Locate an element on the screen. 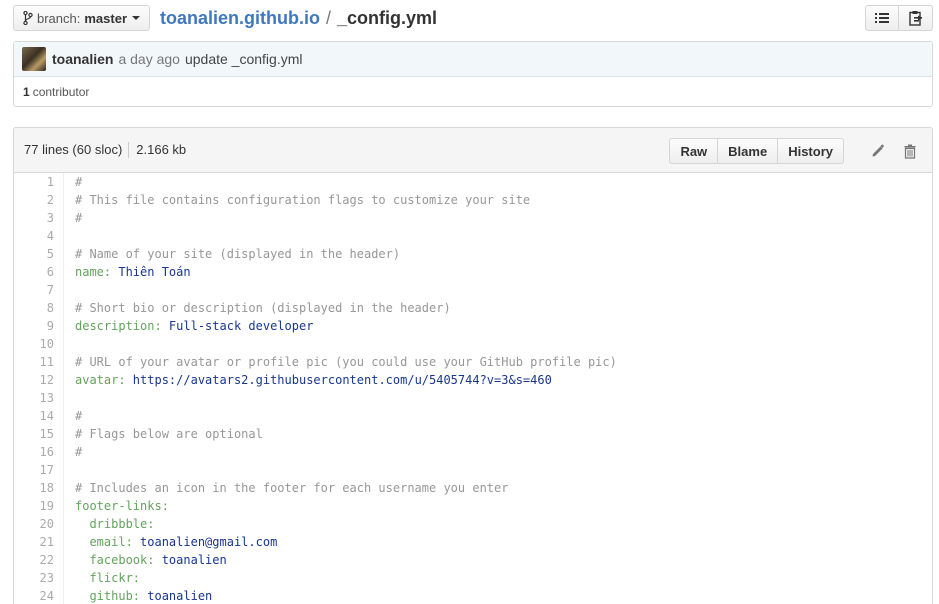  line-number: 7 is located at coordinates (34, 290).